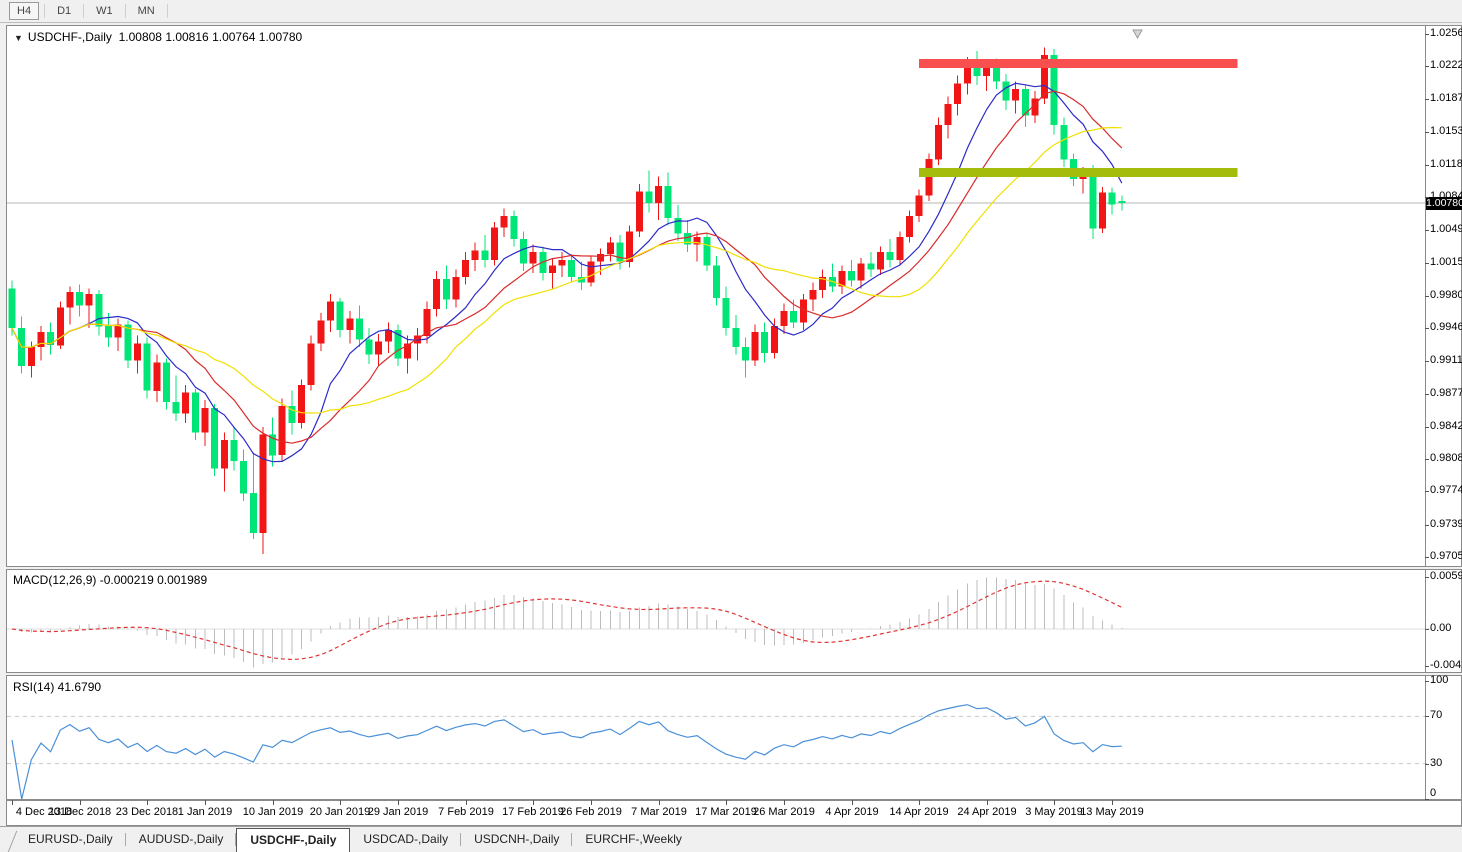 The width and height of the screenshot is (1462, 852). Describe the element at coordinates (731, 11) in the screenshot. I see `timeframe-toolbar: H4 D1 W1 MN` at that location.